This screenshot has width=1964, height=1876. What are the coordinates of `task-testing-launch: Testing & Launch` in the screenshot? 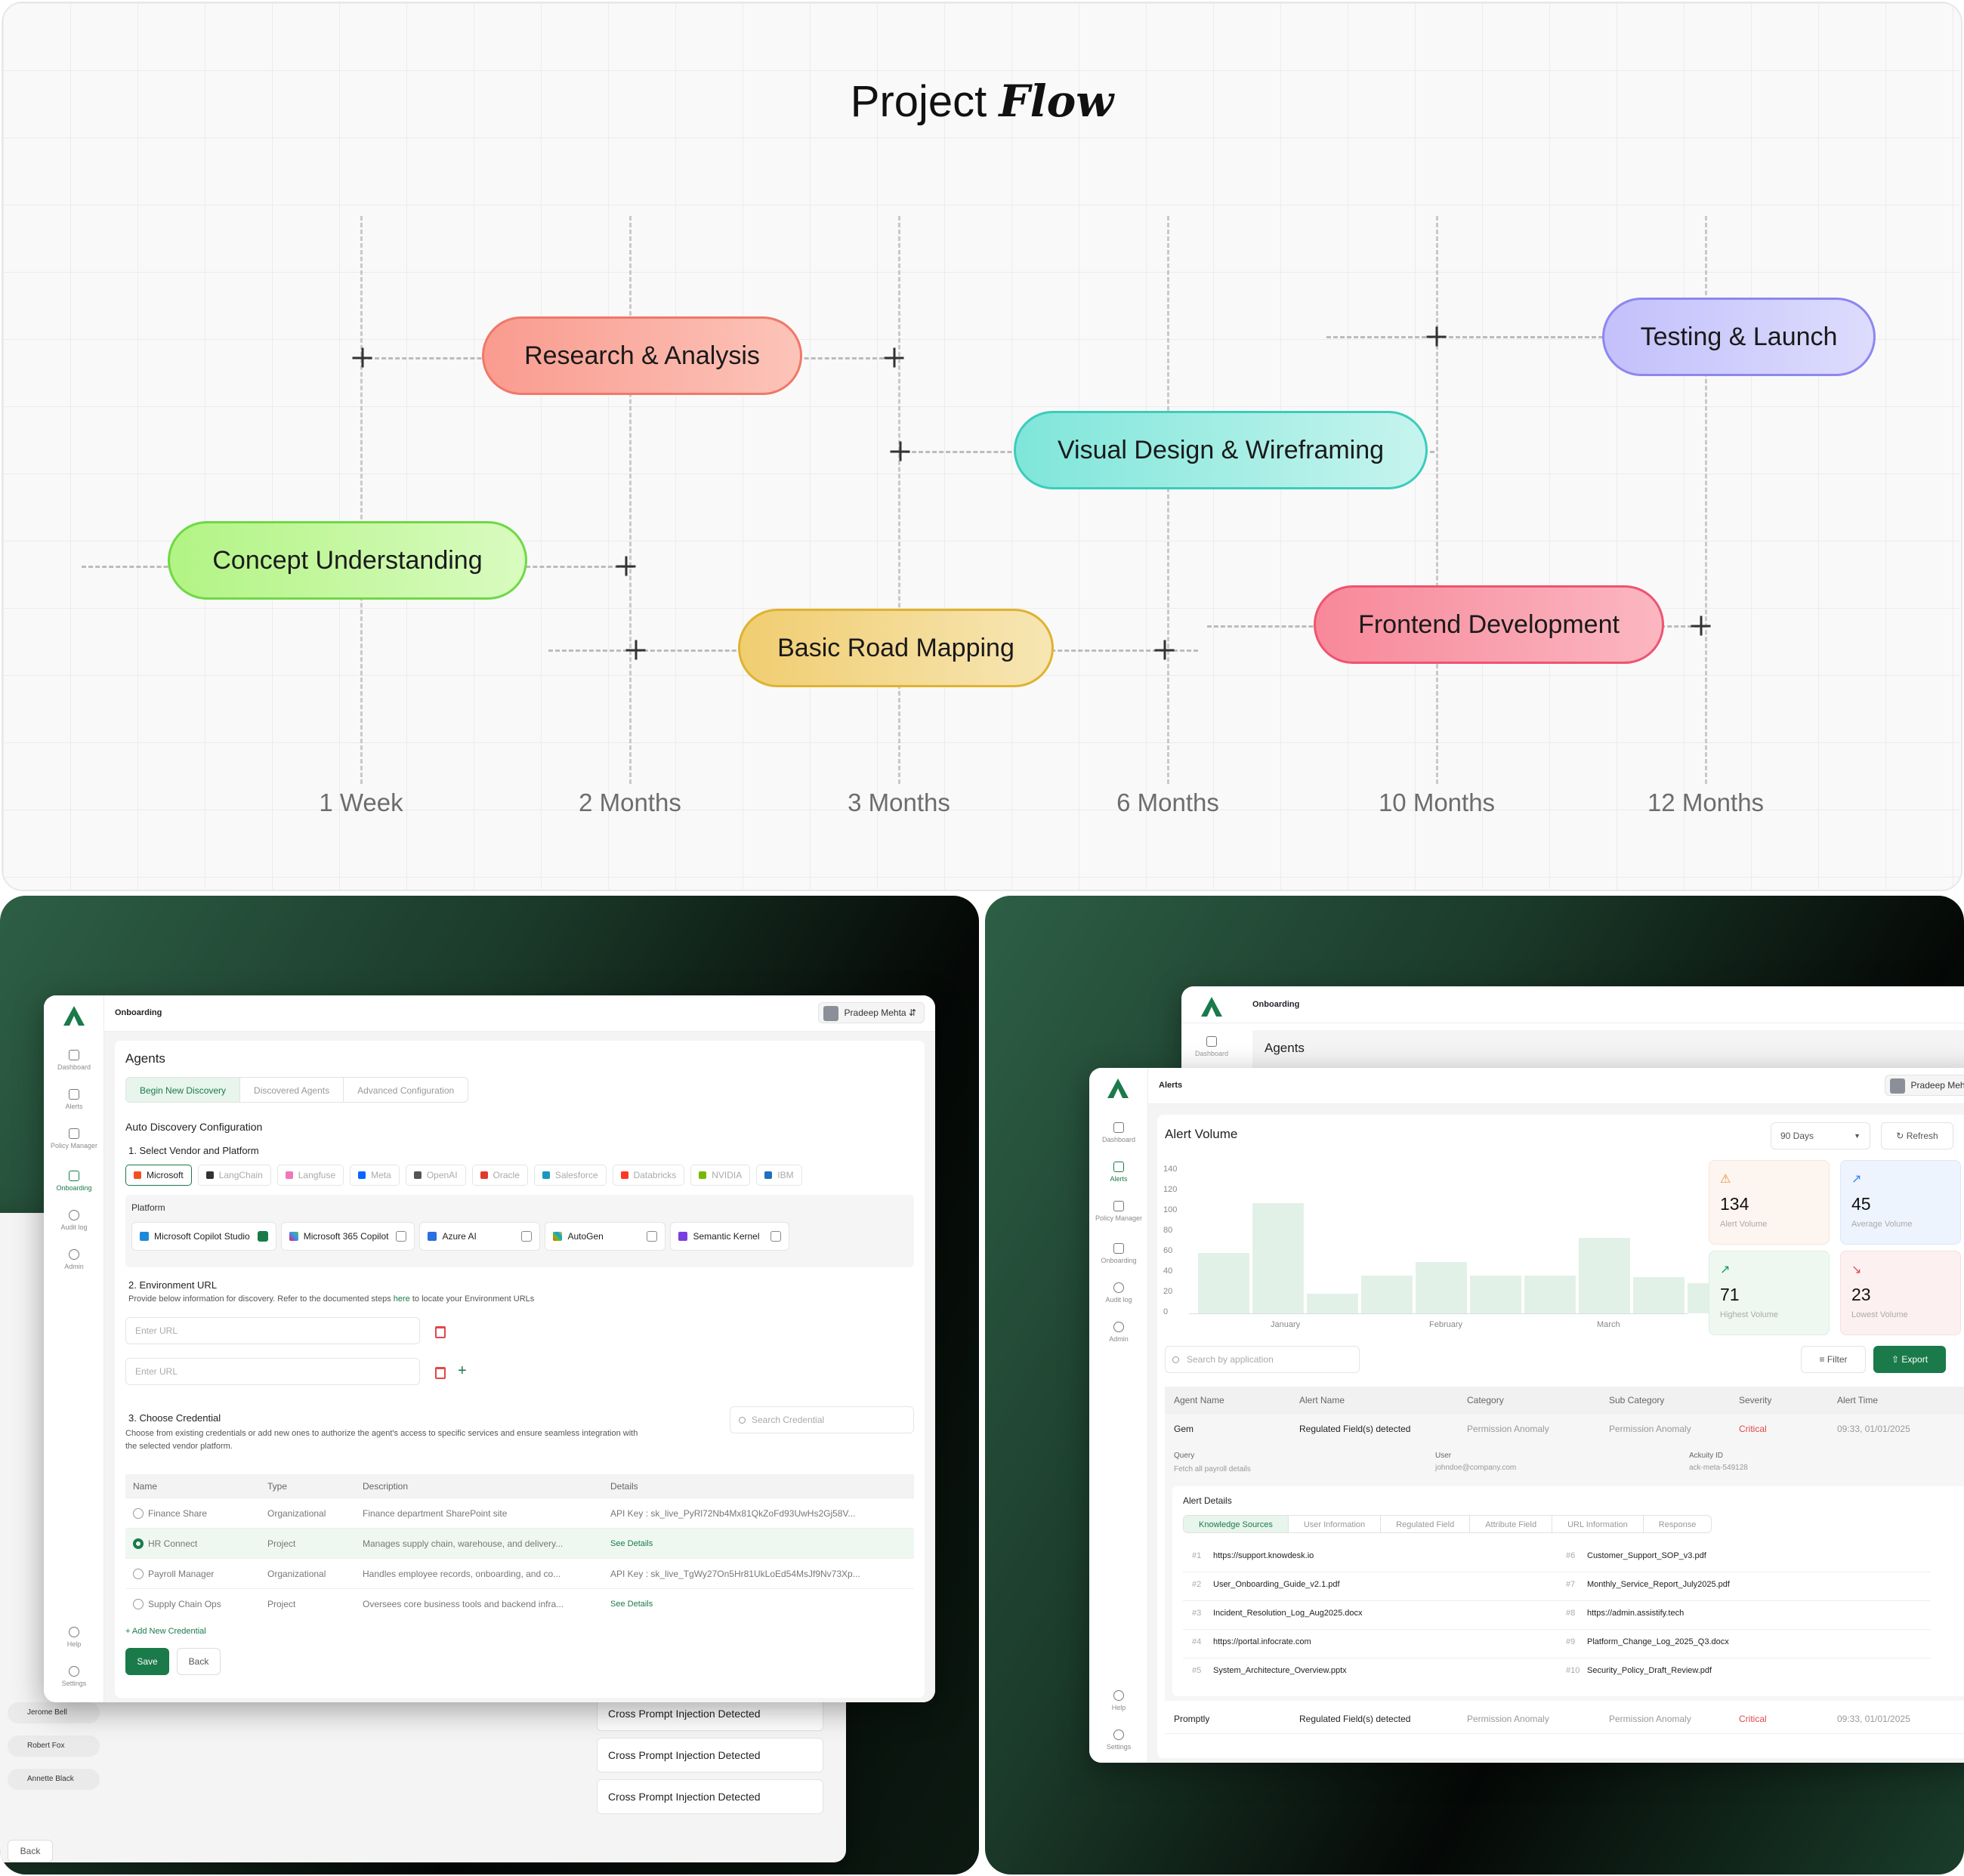 It's located at (1739, 337).